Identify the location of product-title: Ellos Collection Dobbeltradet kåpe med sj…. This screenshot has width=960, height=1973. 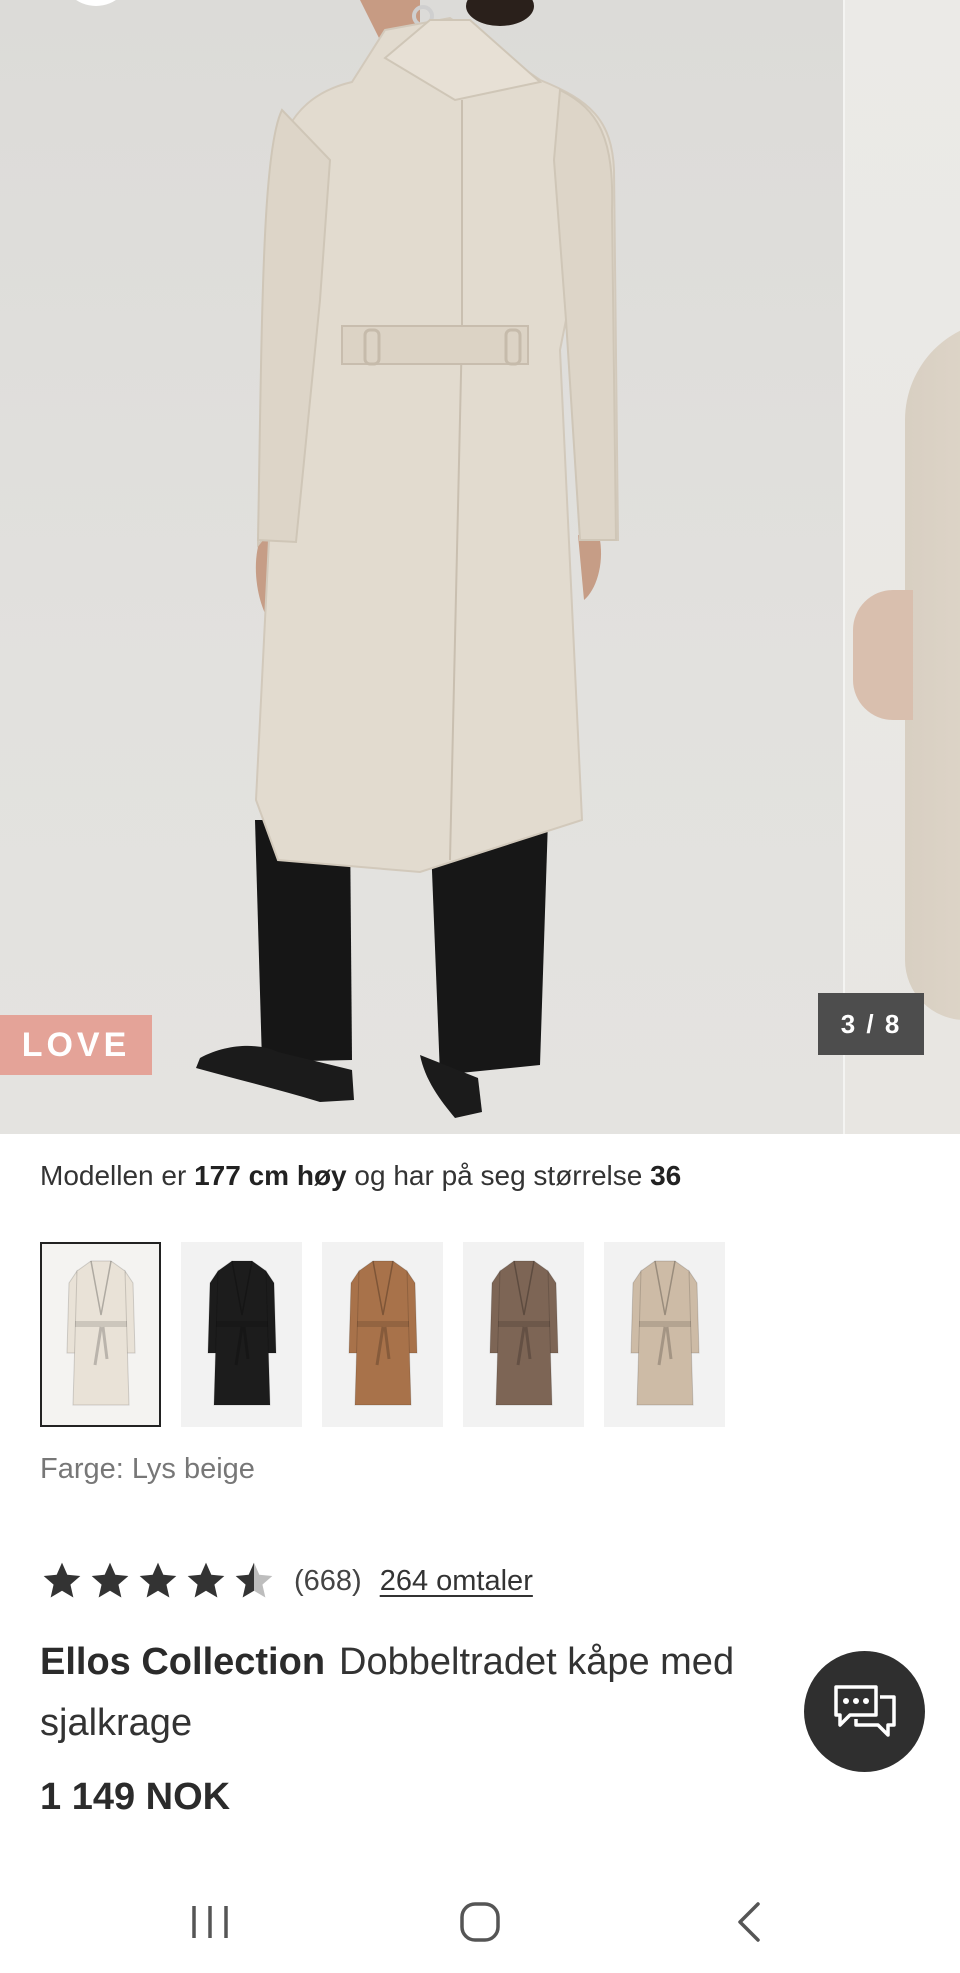
(425, 1693).